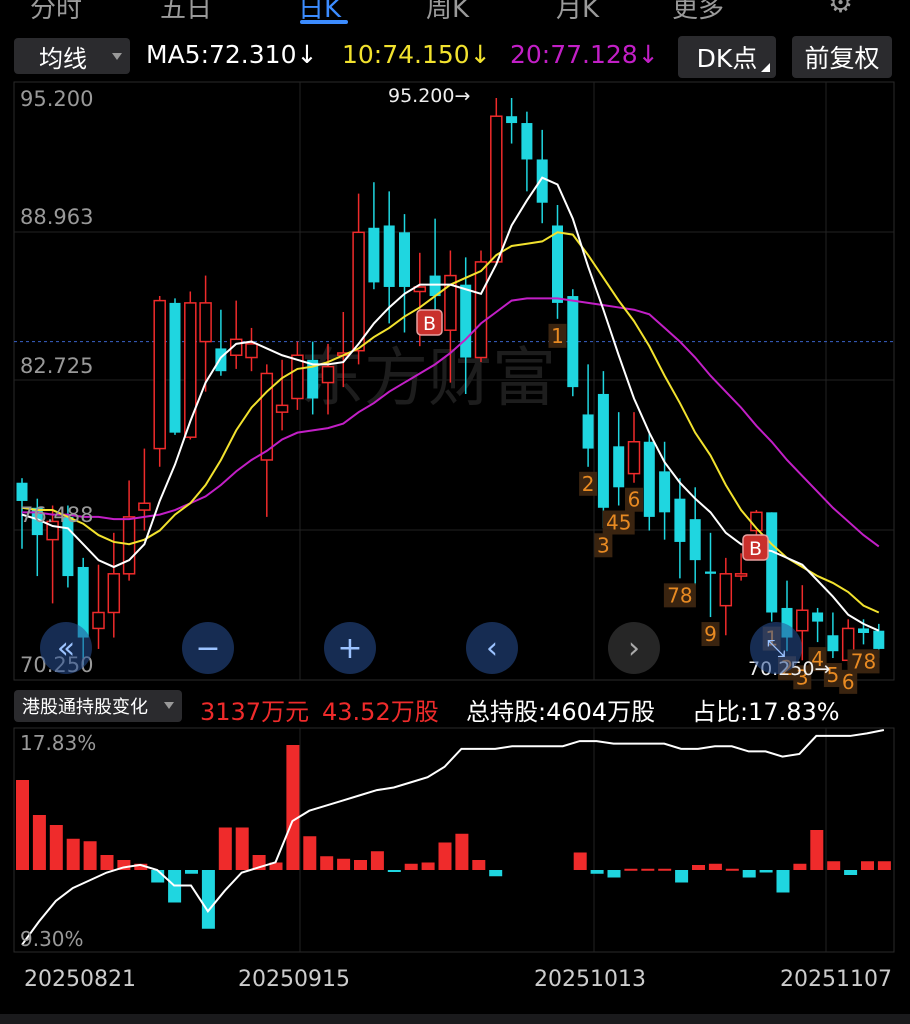  I want to click on hk-change-shares: 43.52万股, so click(380, 712).